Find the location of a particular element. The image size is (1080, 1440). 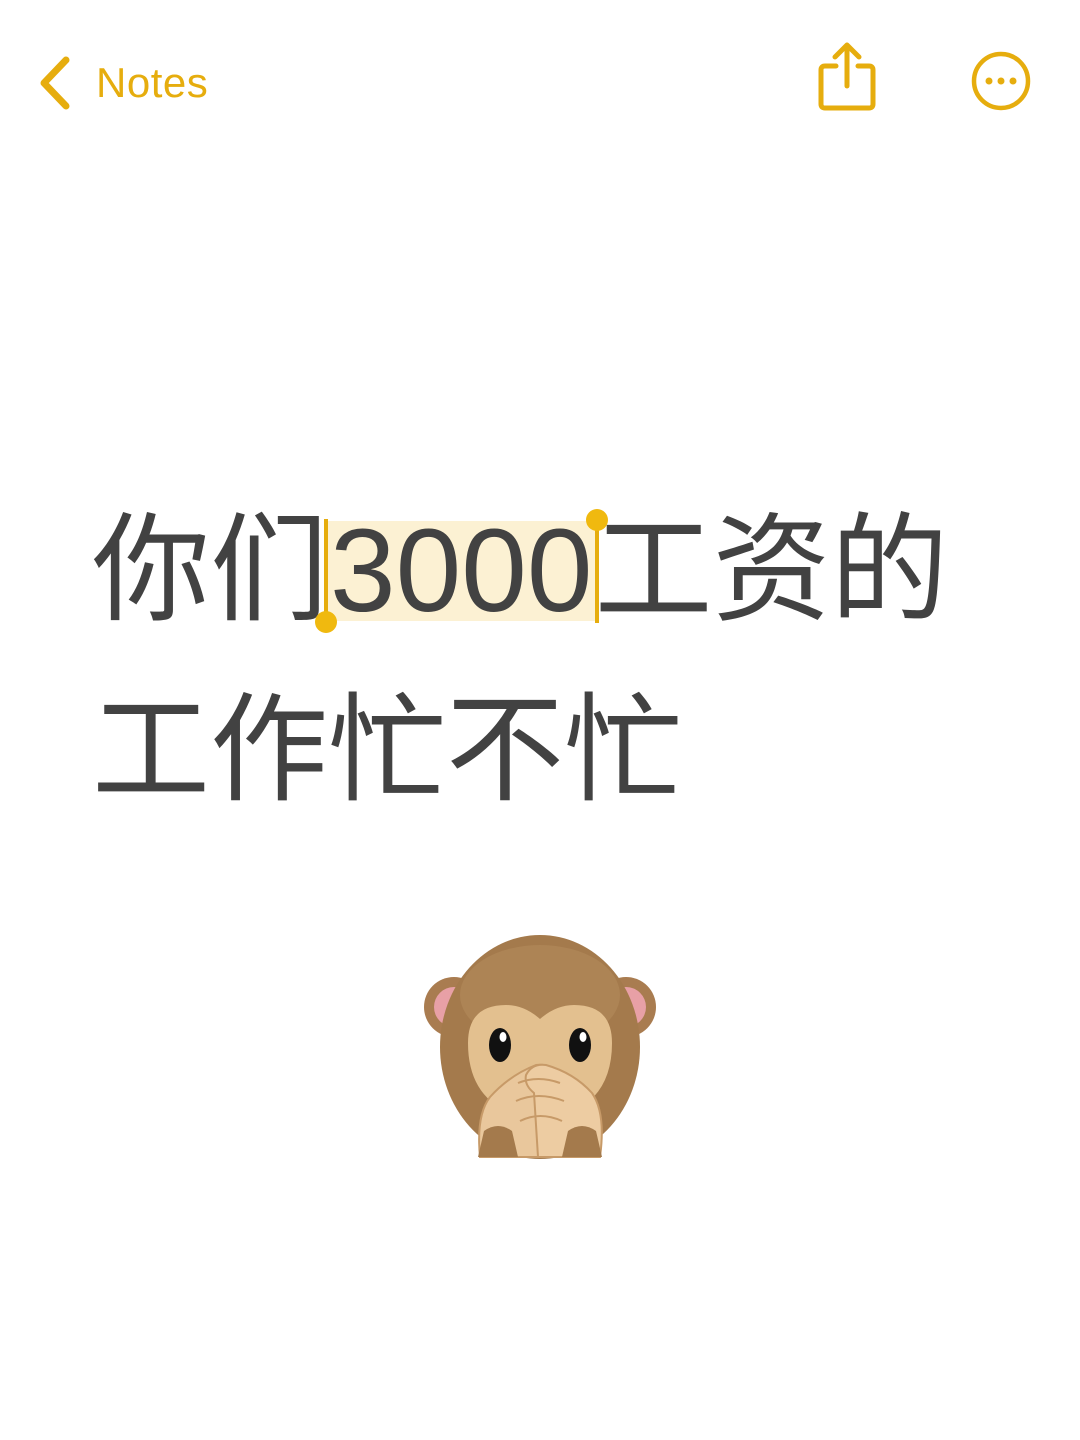

speak-no-evil-monkey-emoji is located at coordinates (540, 1047).